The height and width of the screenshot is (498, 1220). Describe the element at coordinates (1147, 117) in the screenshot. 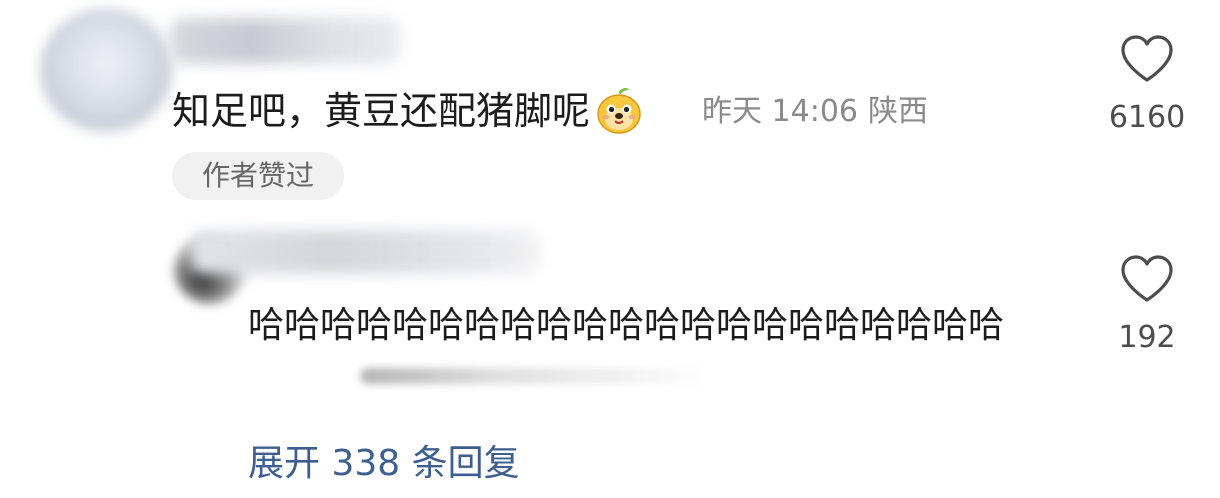

I see `like-count: 6160` at that location.